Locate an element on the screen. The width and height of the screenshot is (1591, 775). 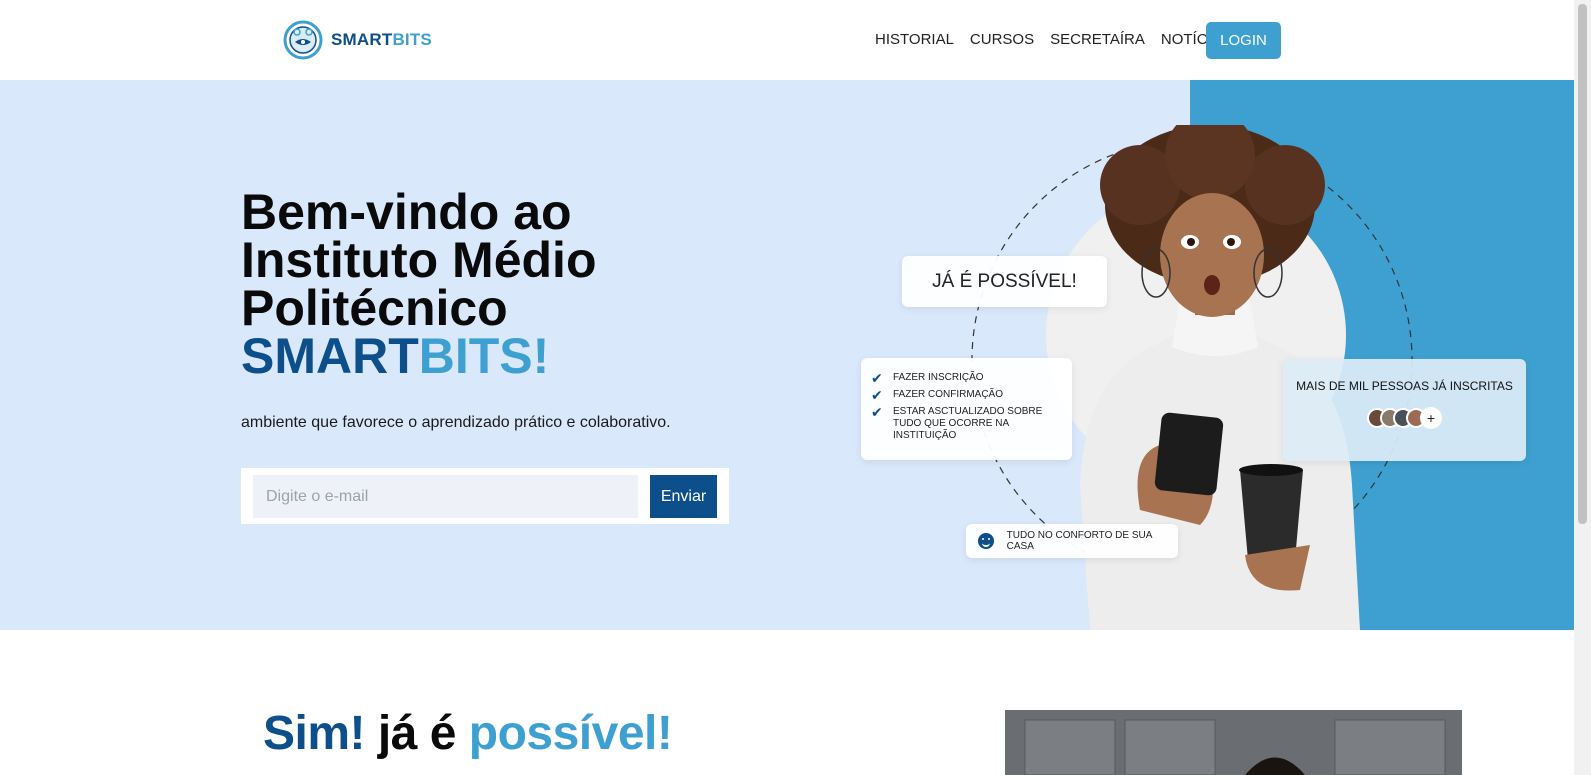
section2-photo is located at coordinates (1233, 742).